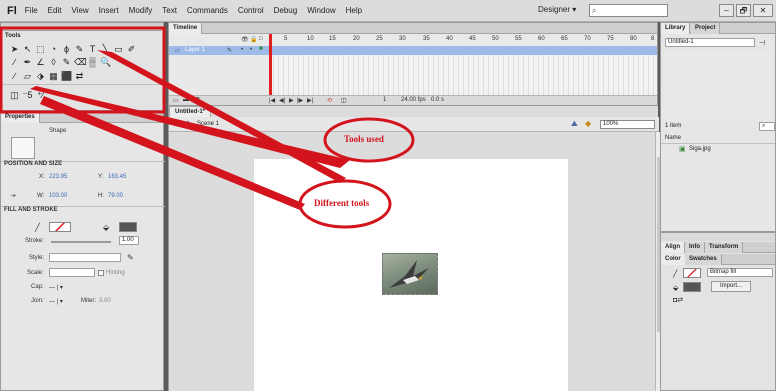  What do you see at coordinates (767, 126) in the screenshot?
I see `library-search-input: ⌕` at bounding box center [767, 126].